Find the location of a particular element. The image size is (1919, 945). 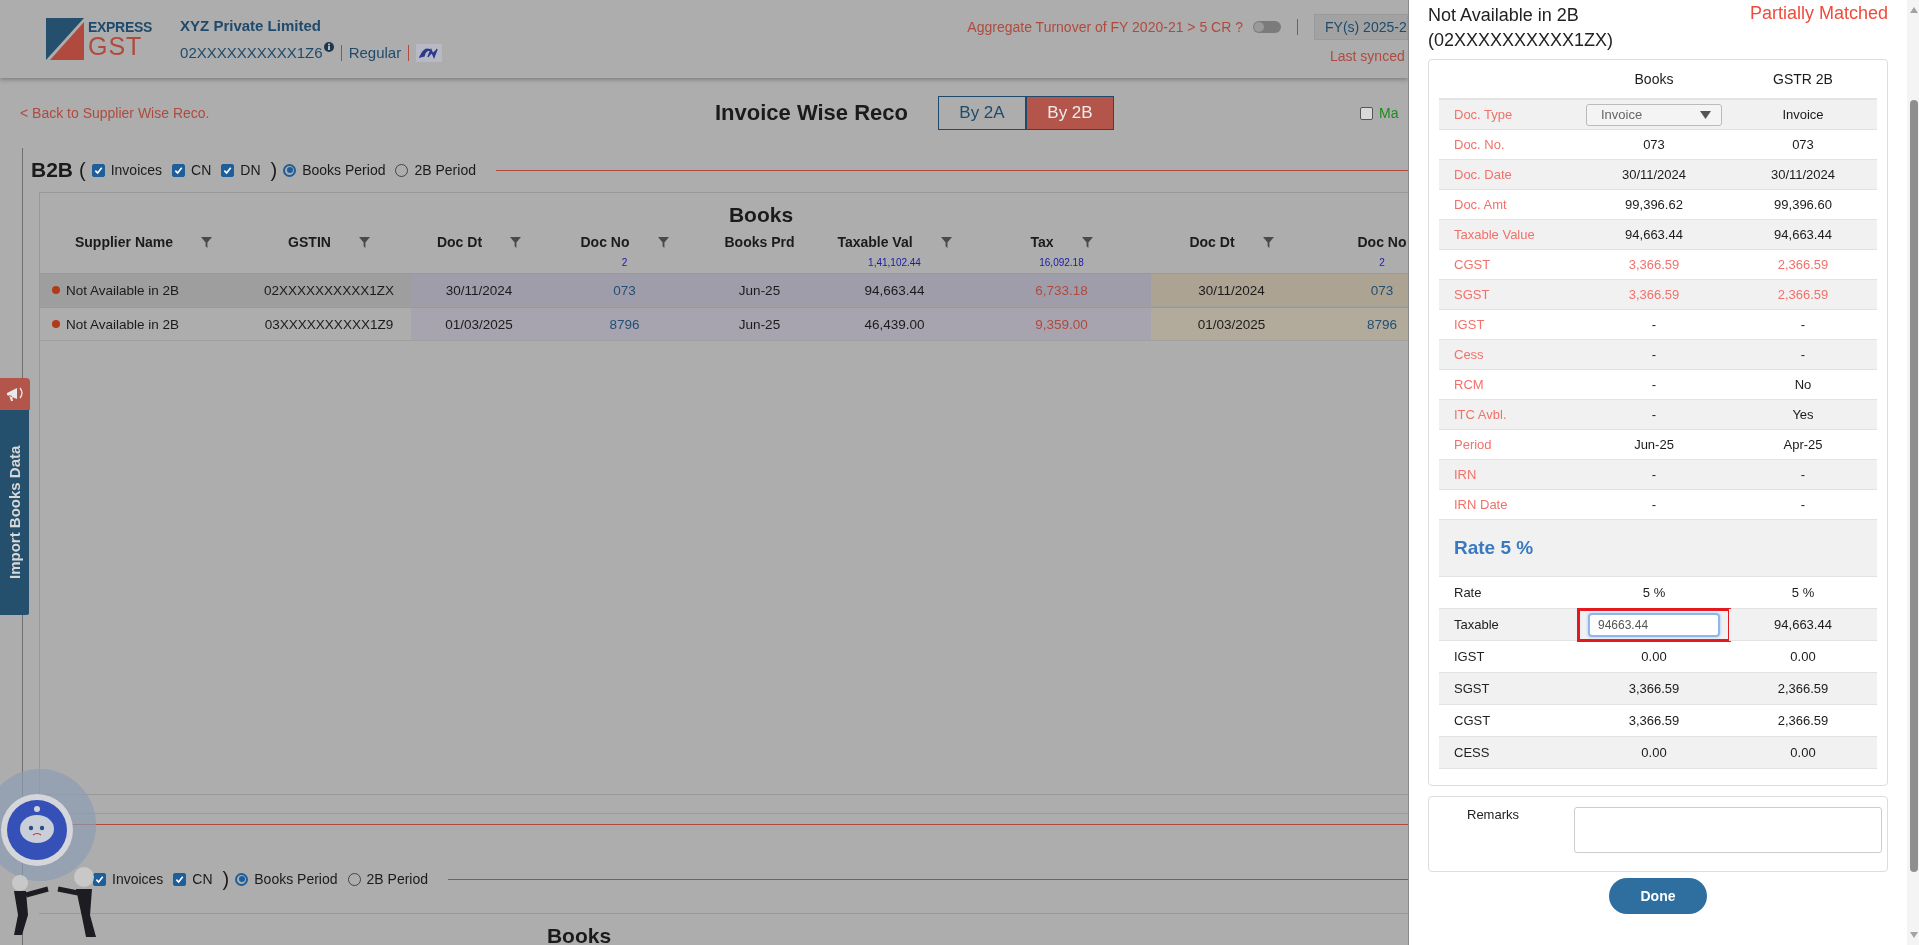

field-label: ITC Avbl. is located at coordinates (1480, 414).